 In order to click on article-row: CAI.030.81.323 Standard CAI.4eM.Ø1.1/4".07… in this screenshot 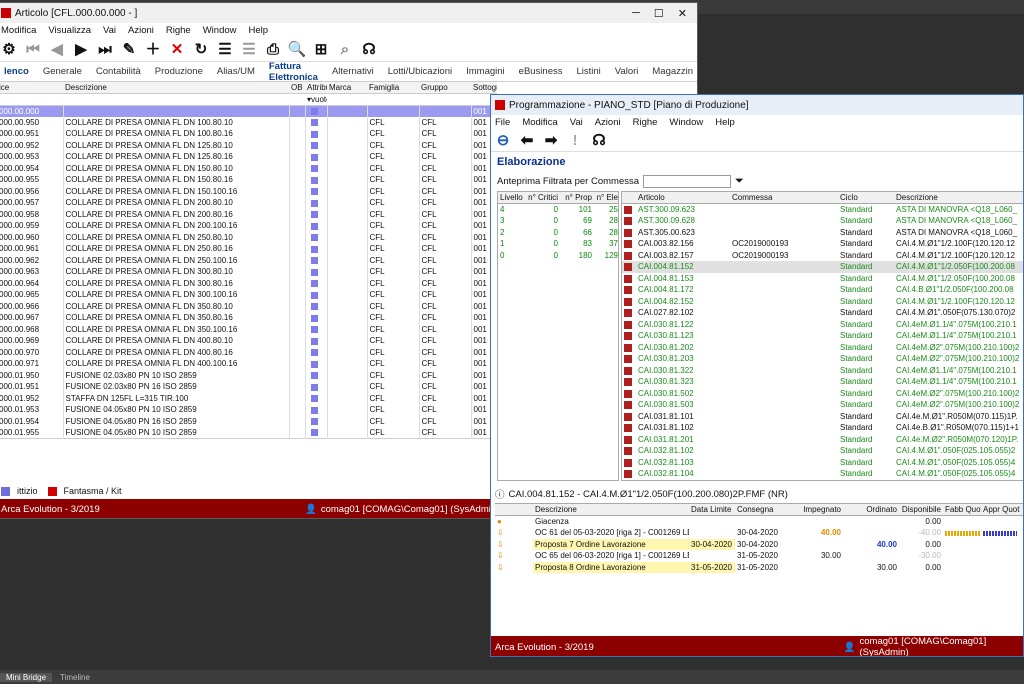, I will do `click(822, 382)`.